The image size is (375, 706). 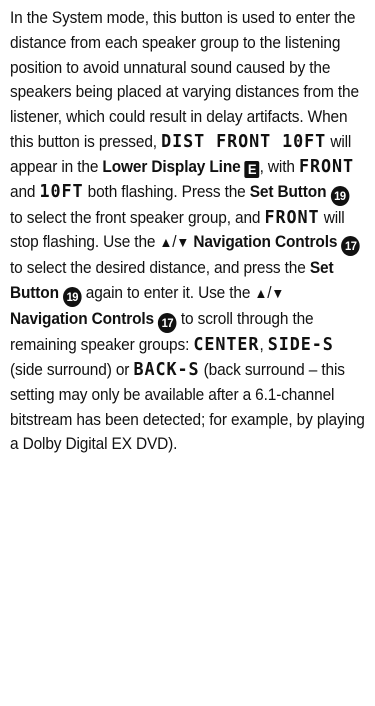 I want to click on set-button-term: Set Button, so click(x=288, y=191).